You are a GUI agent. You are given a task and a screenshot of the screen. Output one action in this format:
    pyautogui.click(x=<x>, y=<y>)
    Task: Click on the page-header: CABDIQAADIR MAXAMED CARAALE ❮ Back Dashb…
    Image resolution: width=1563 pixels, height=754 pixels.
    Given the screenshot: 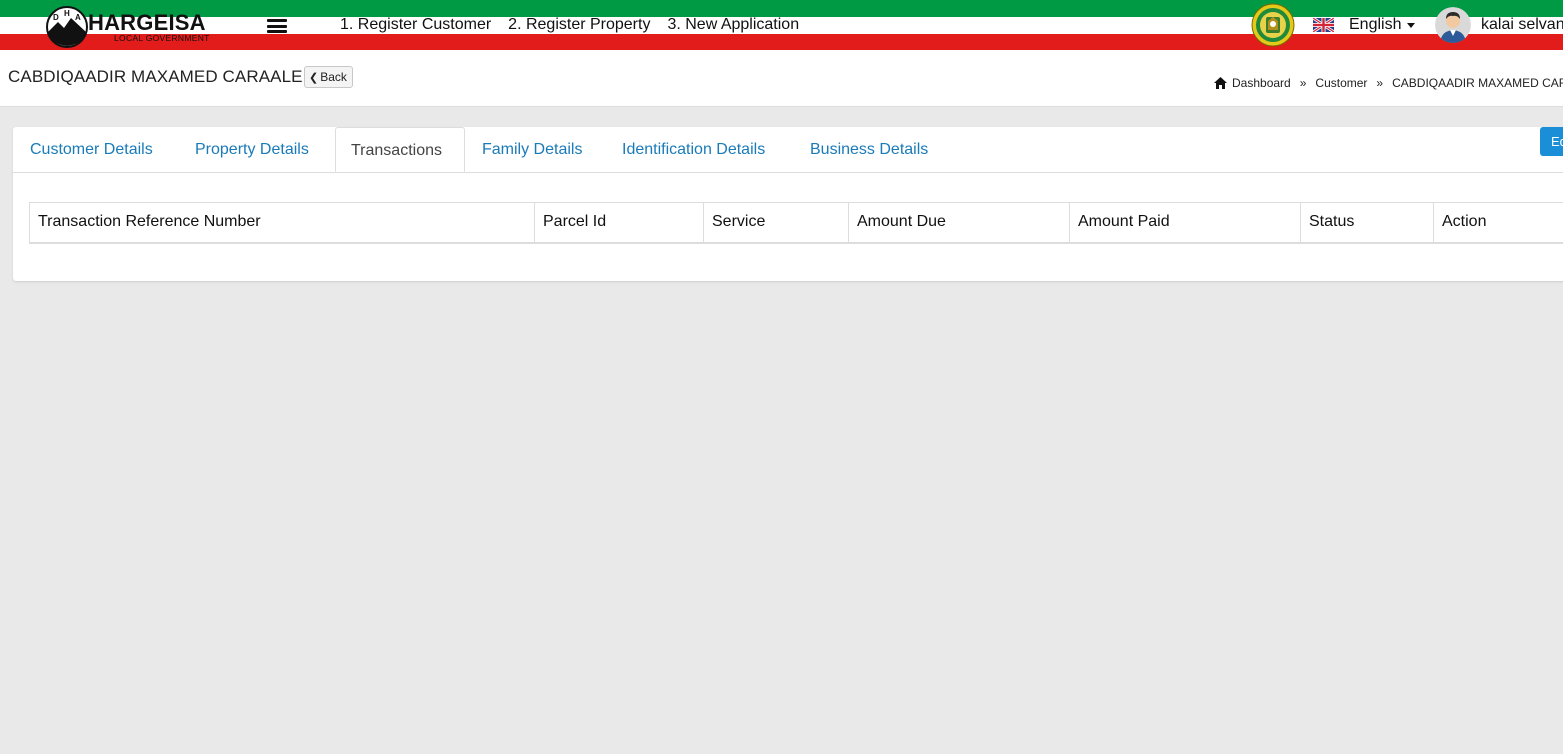 What is the action you would take?
    pyautogui.click(x=781, y=78)
    